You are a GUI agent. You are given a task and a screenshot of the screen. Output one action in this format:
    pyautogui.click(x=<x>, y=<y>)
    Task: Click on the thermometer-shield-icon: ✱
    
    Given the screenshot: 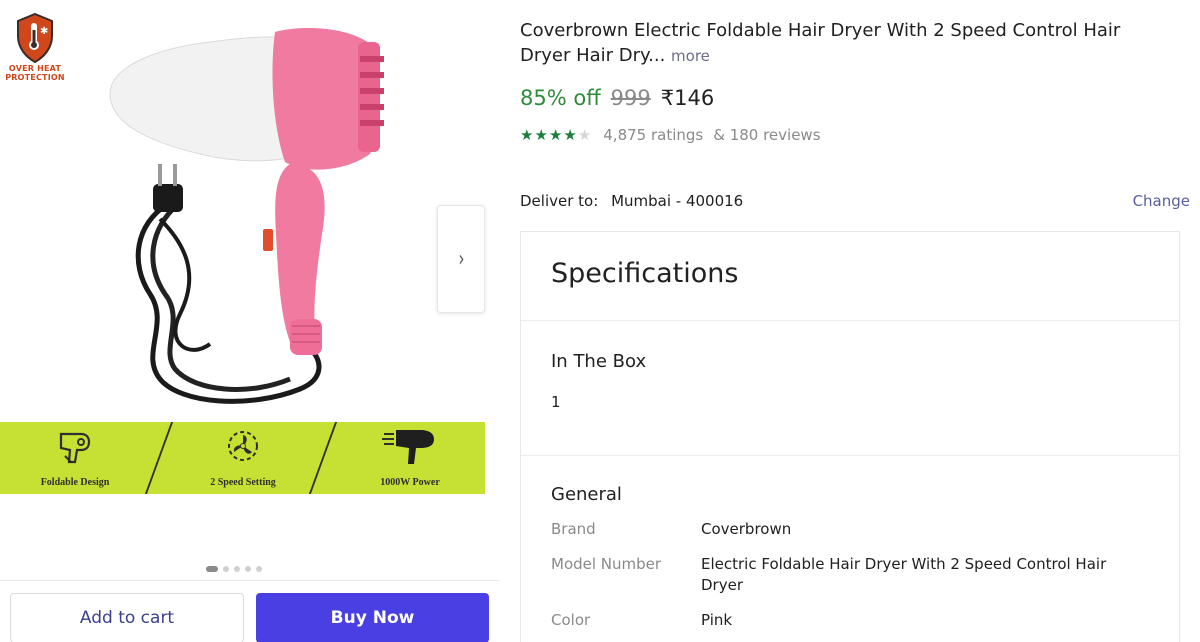 What is the action you would take?
    pyautogui.click(x=35, y=38)
    